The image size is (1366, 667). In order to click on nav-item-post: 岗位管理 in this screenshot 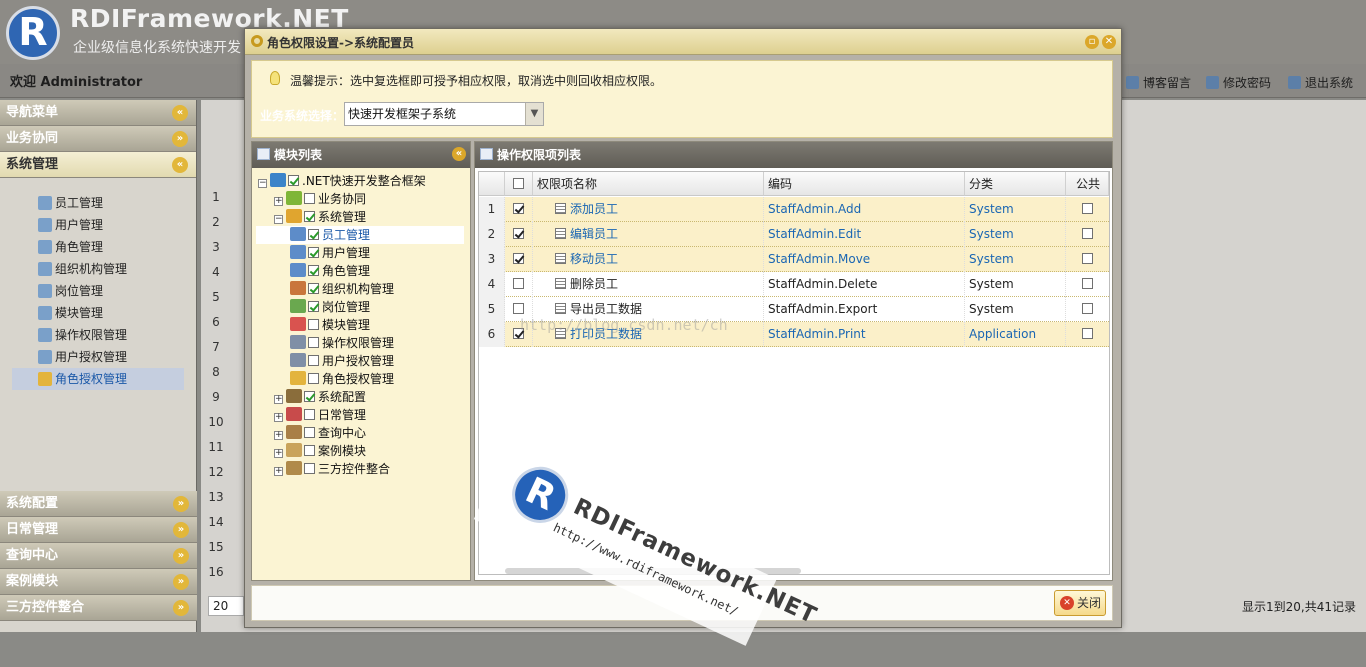, I will do `click(98, 291)`.